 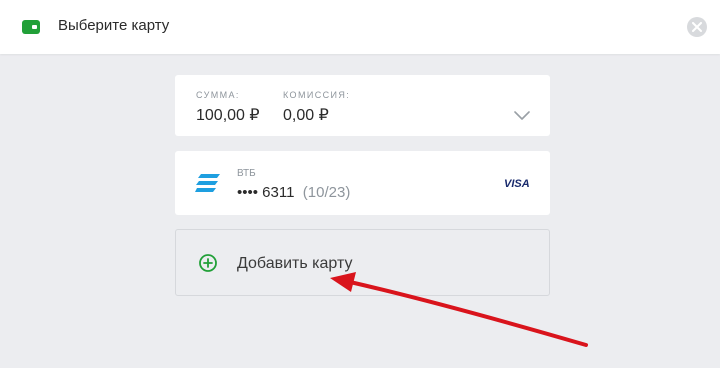 What do you see at coordinates (360, 27) in the screenshot?
I see `modal-header: Выберите карту` at bounding box center [360, 27].